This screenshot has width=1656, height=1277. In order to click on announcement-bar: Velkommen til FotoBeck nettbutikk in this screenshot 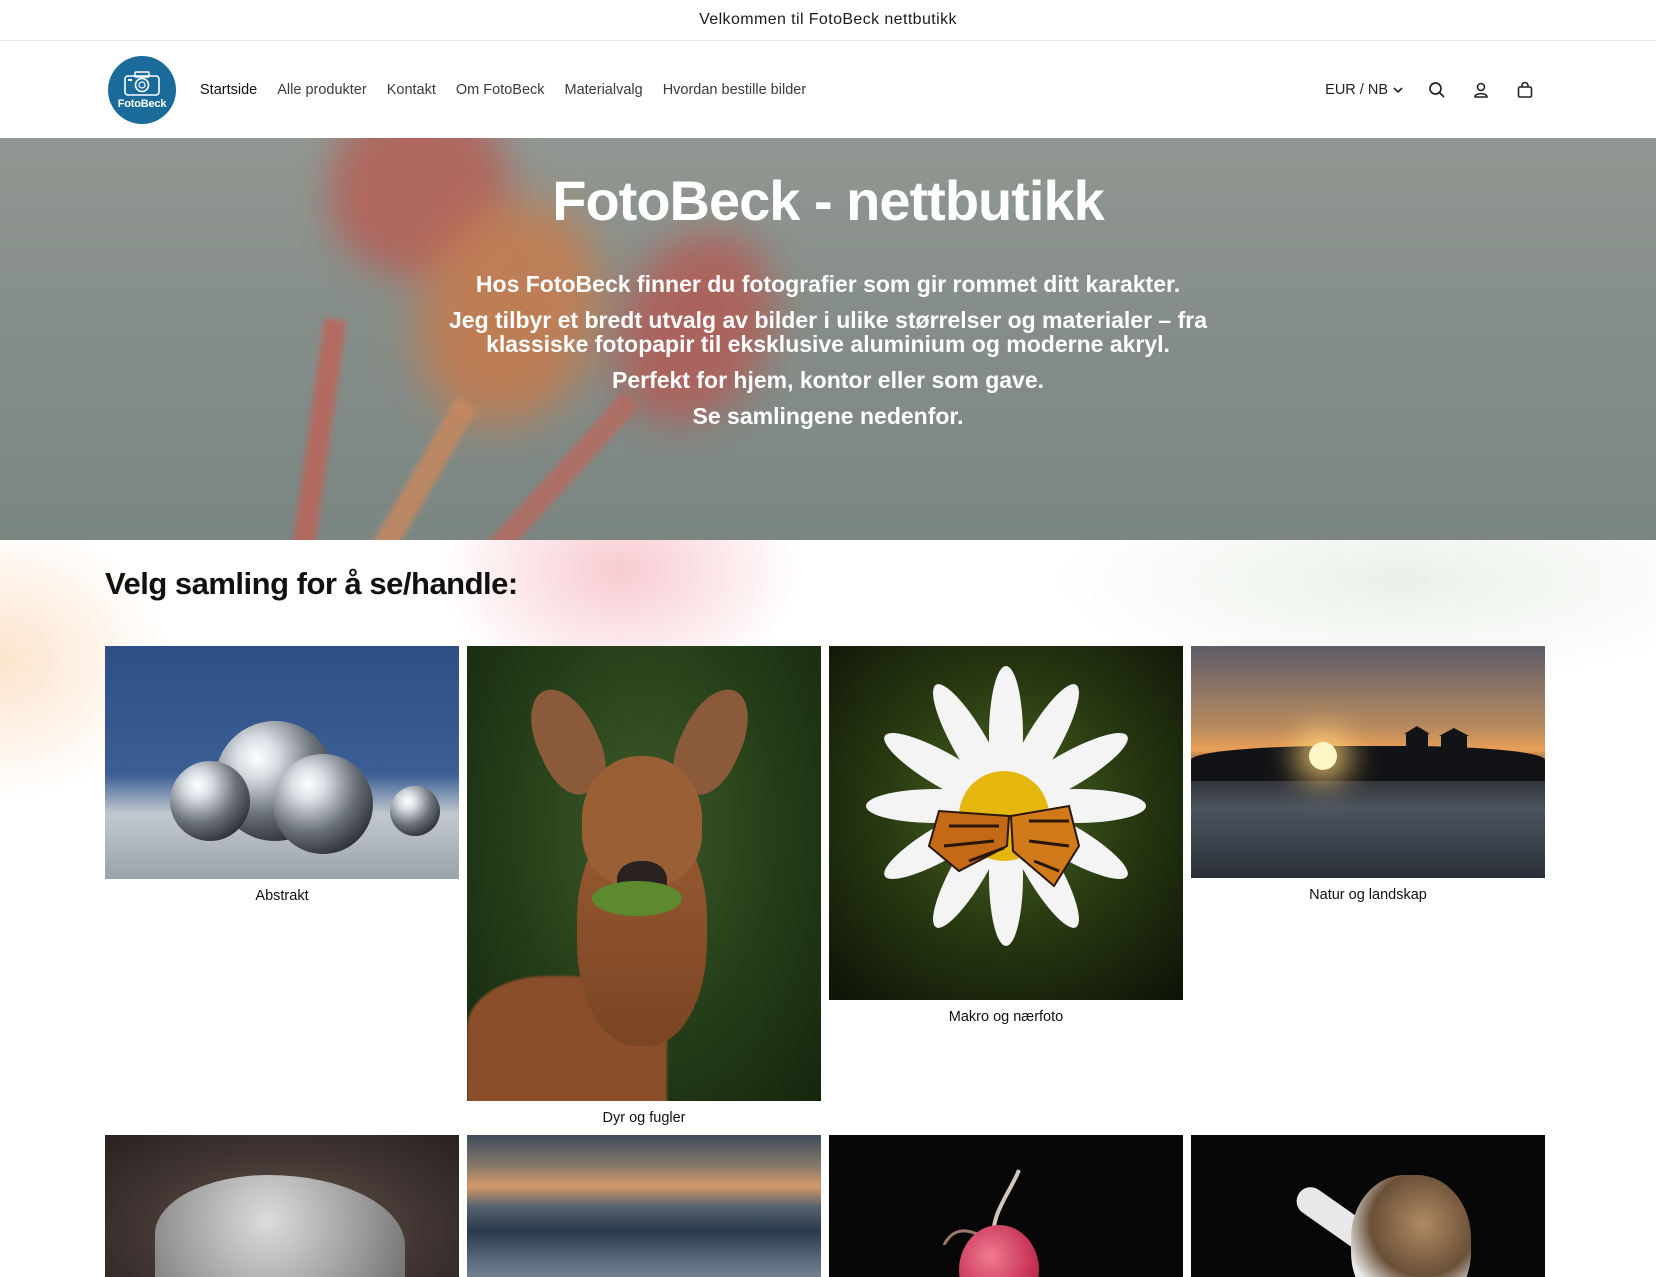, I will do `click(828, 20)`.